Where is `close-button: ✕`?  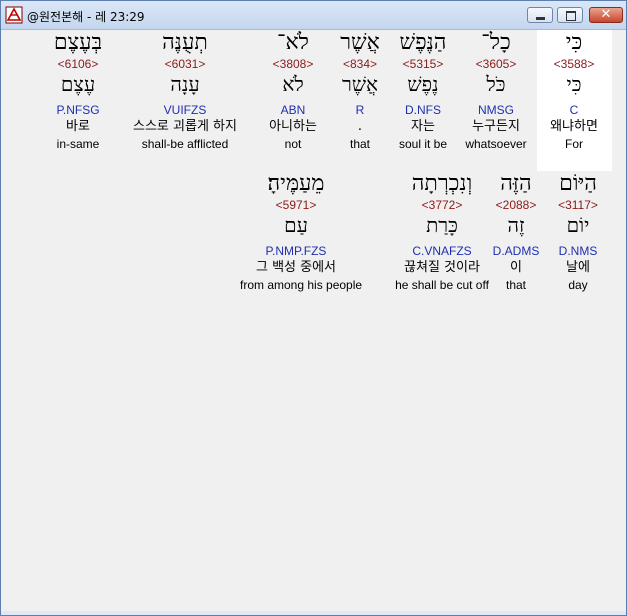
close-button: ✕ is located at coordinates (606, 15).